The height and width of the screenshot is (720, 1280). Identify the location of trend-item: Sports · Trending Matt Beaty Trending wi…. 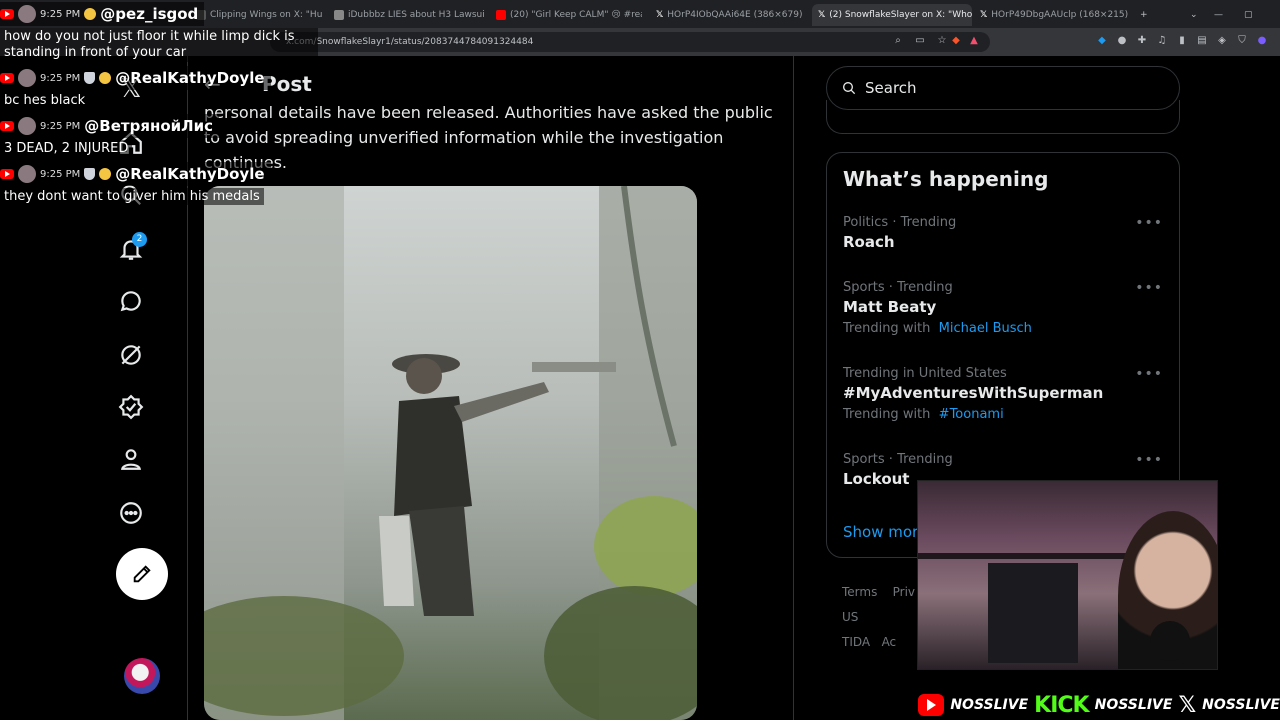
(1003, 308).